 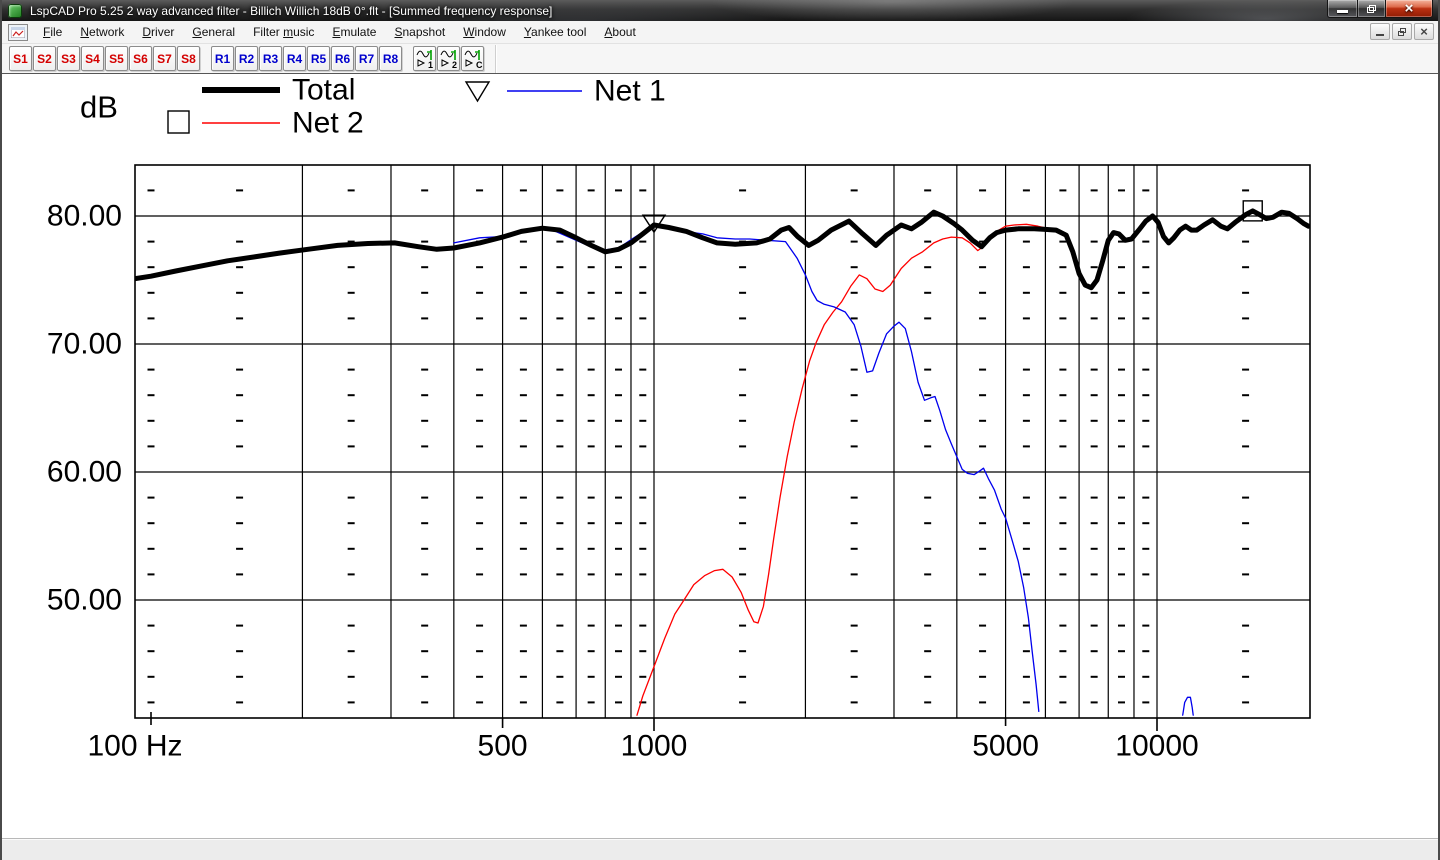 I want to click on menu-item-about: About, so click(x=619, y=32).